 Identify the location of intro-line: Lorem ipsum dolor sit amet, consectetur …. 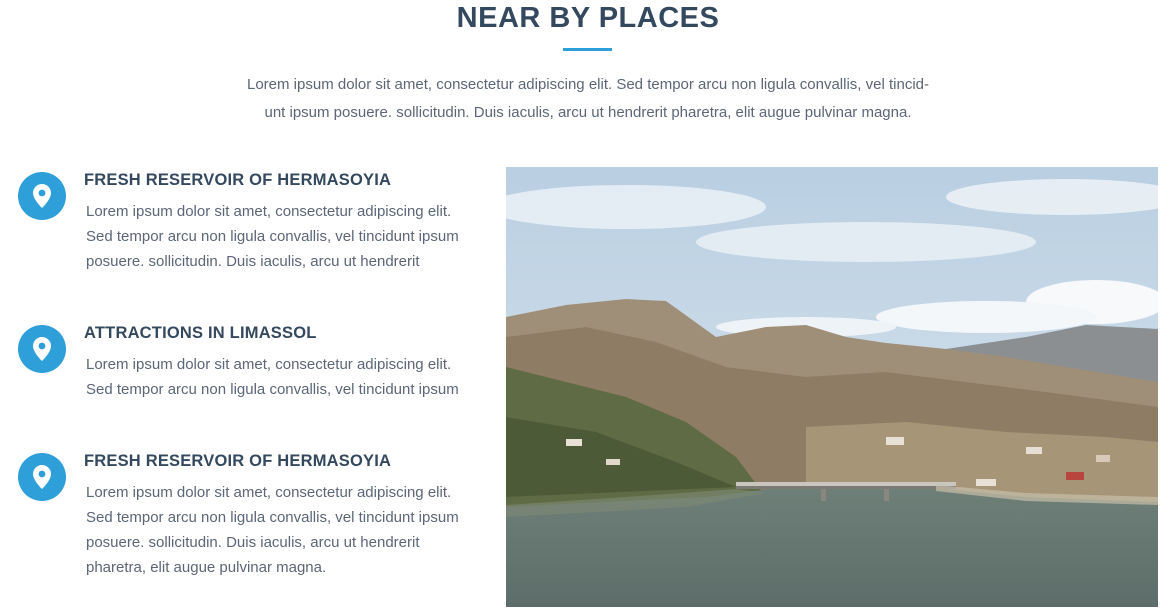
(588, 84).